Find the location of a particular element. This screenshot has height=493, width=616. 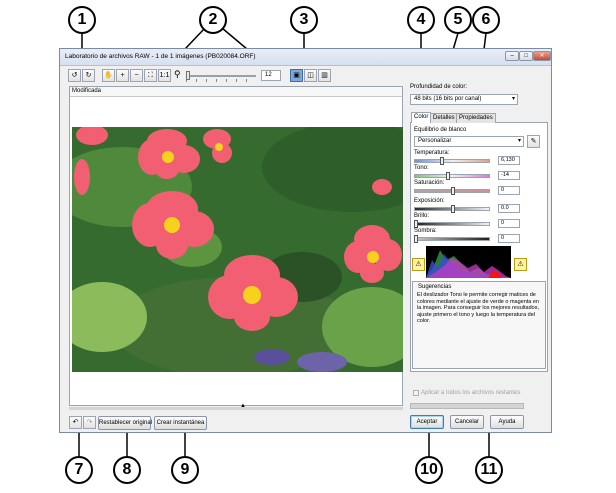

shadow-slider-thumb is located at coordinates (416, 239).